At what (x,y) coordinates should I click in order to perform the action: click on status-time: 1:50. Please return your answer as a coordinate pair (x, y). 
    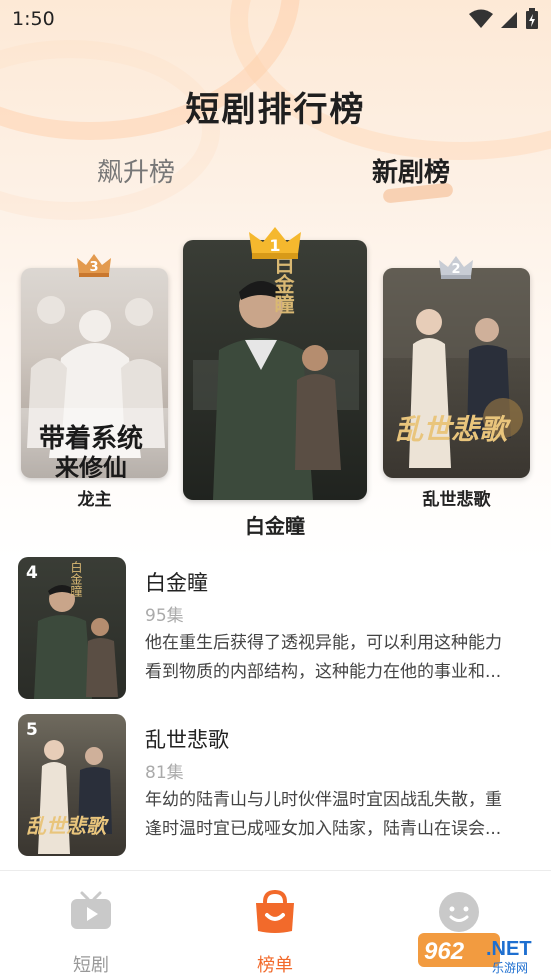
    Looking at the image, I should click on (33, 19).